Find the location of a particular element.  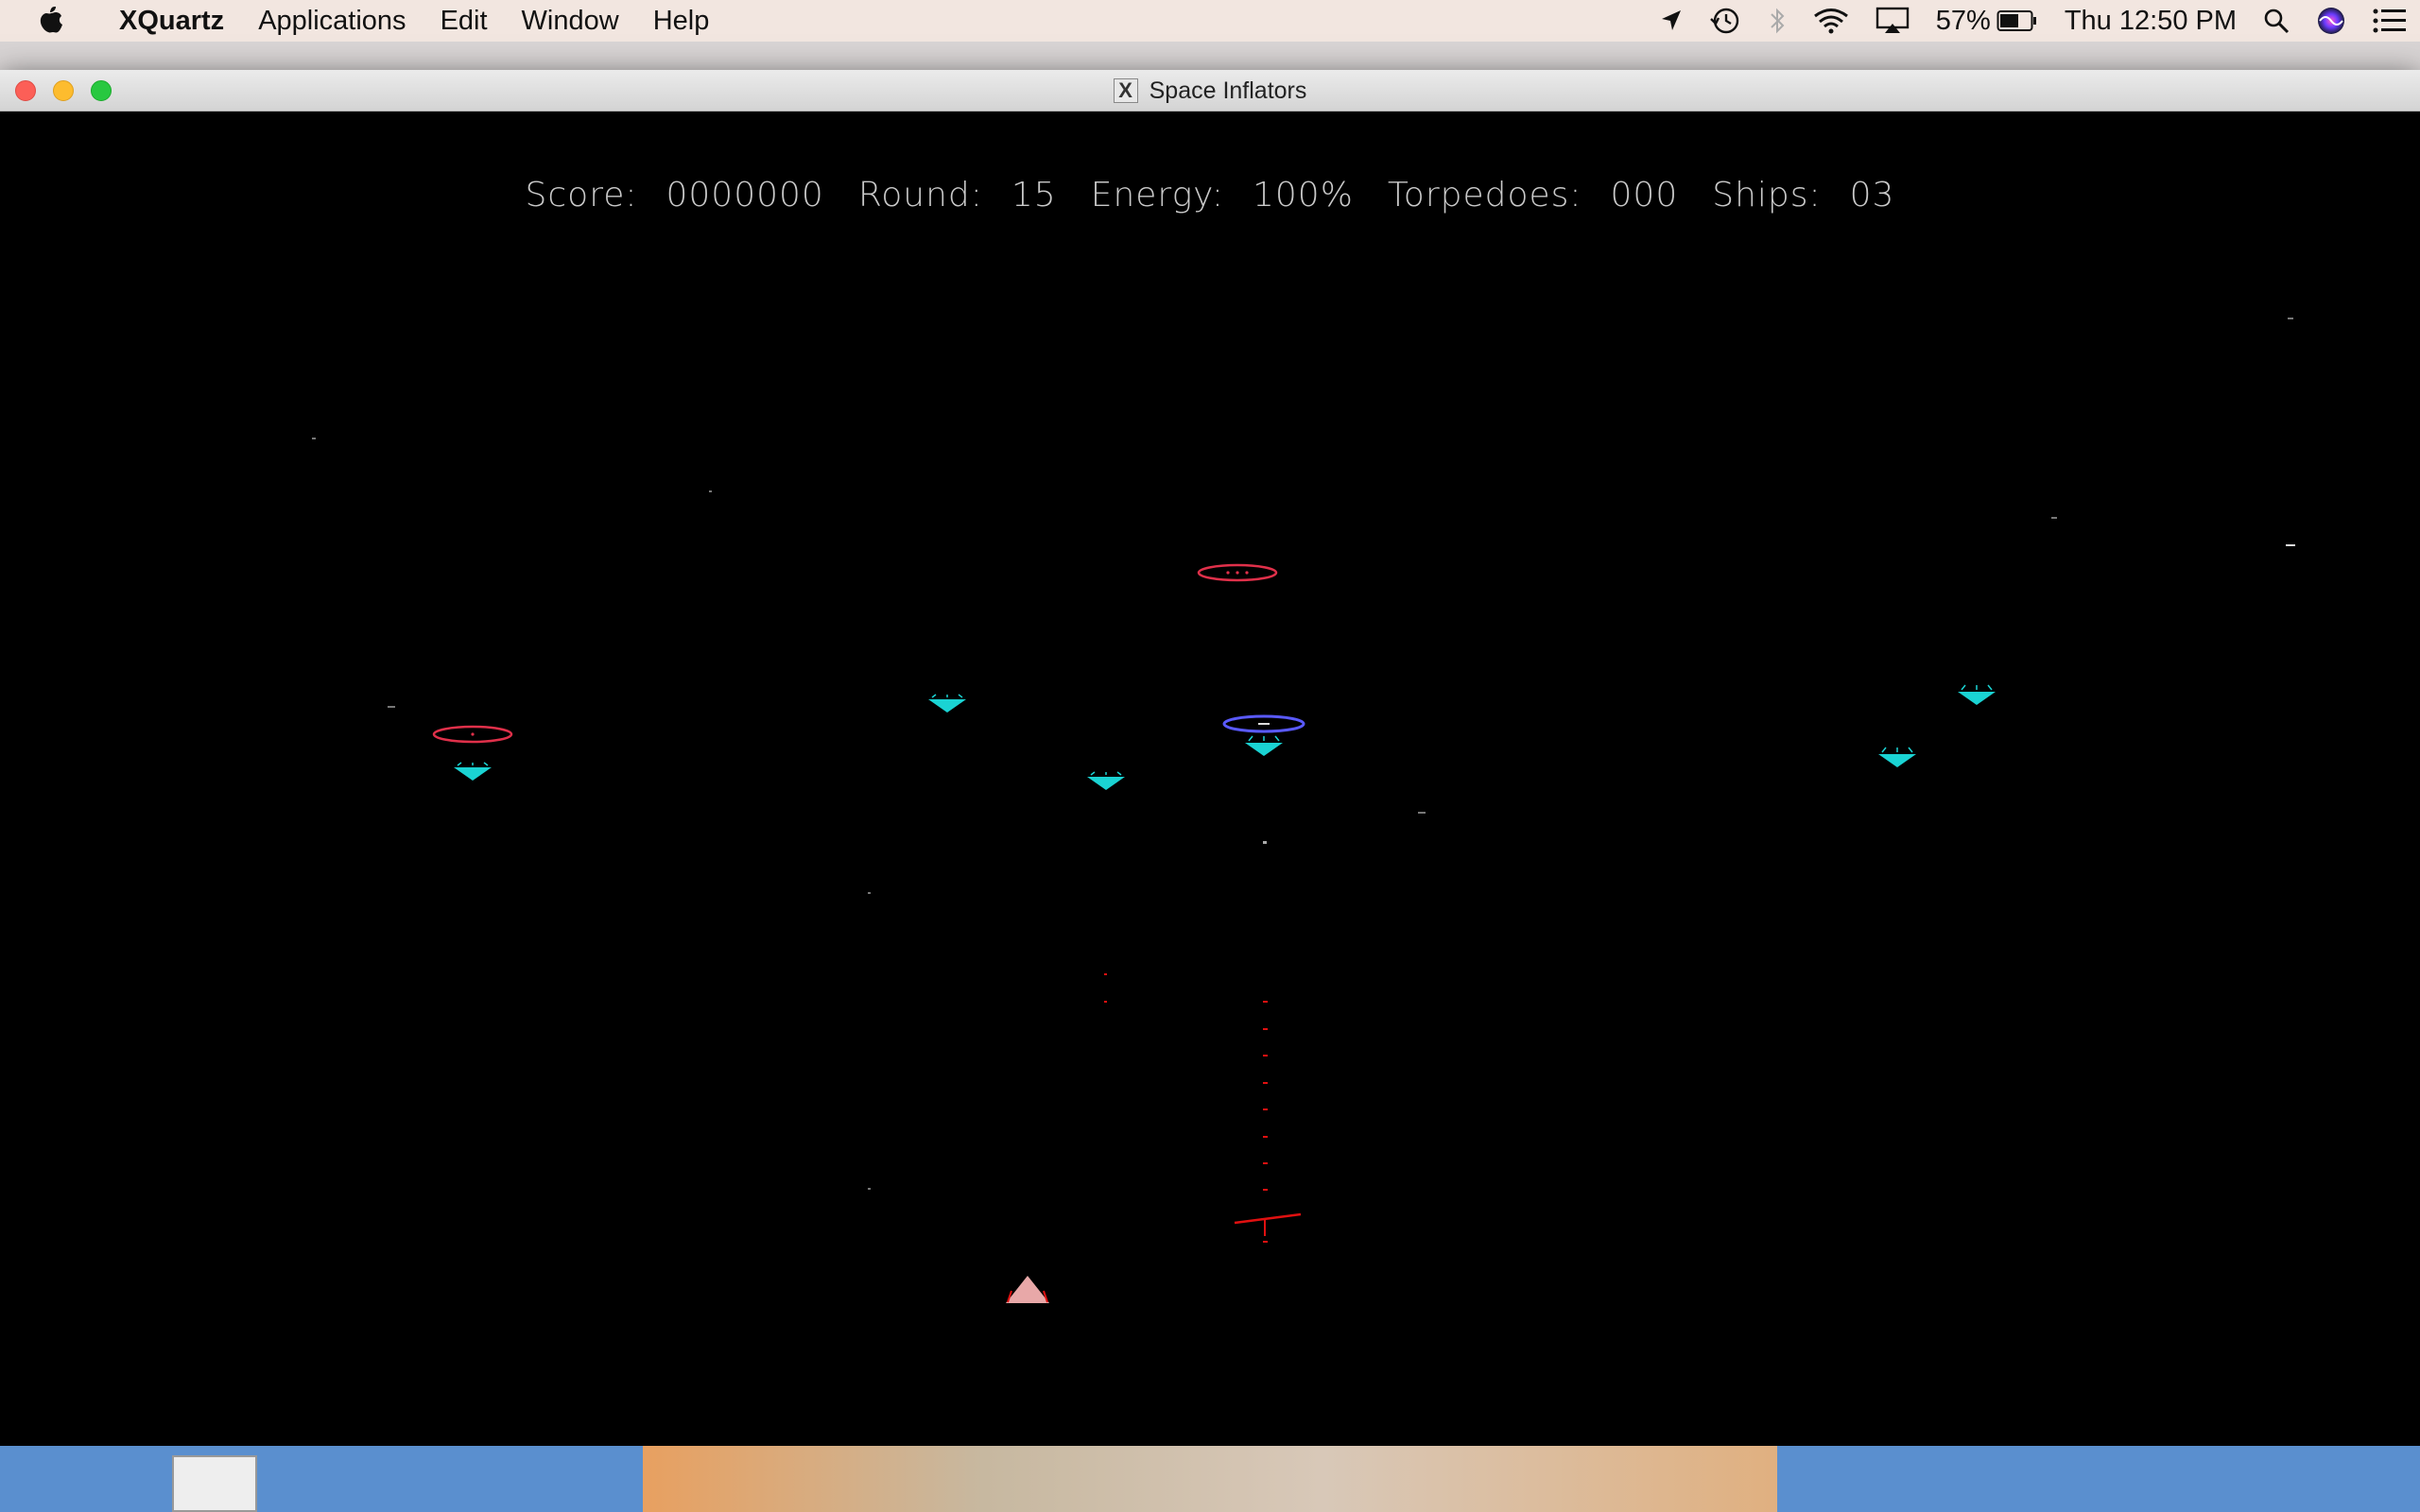

player-ship is located at coordinates (1027, 1289).